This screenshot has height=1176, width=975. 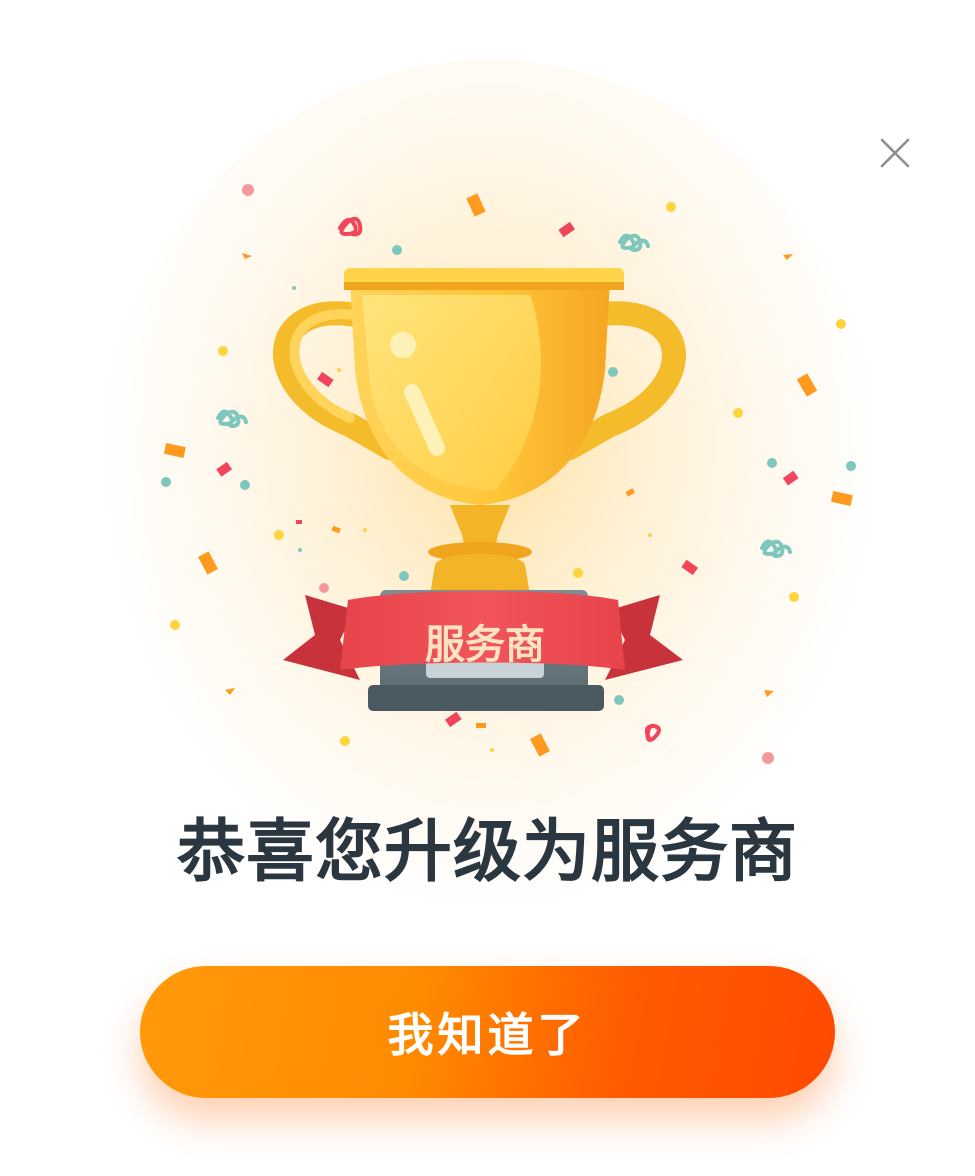 What do you see at coordinates (487, 1032) in the screenshot?
I see `confirm-button: 我知道了` at bounding box center [487, 1032].